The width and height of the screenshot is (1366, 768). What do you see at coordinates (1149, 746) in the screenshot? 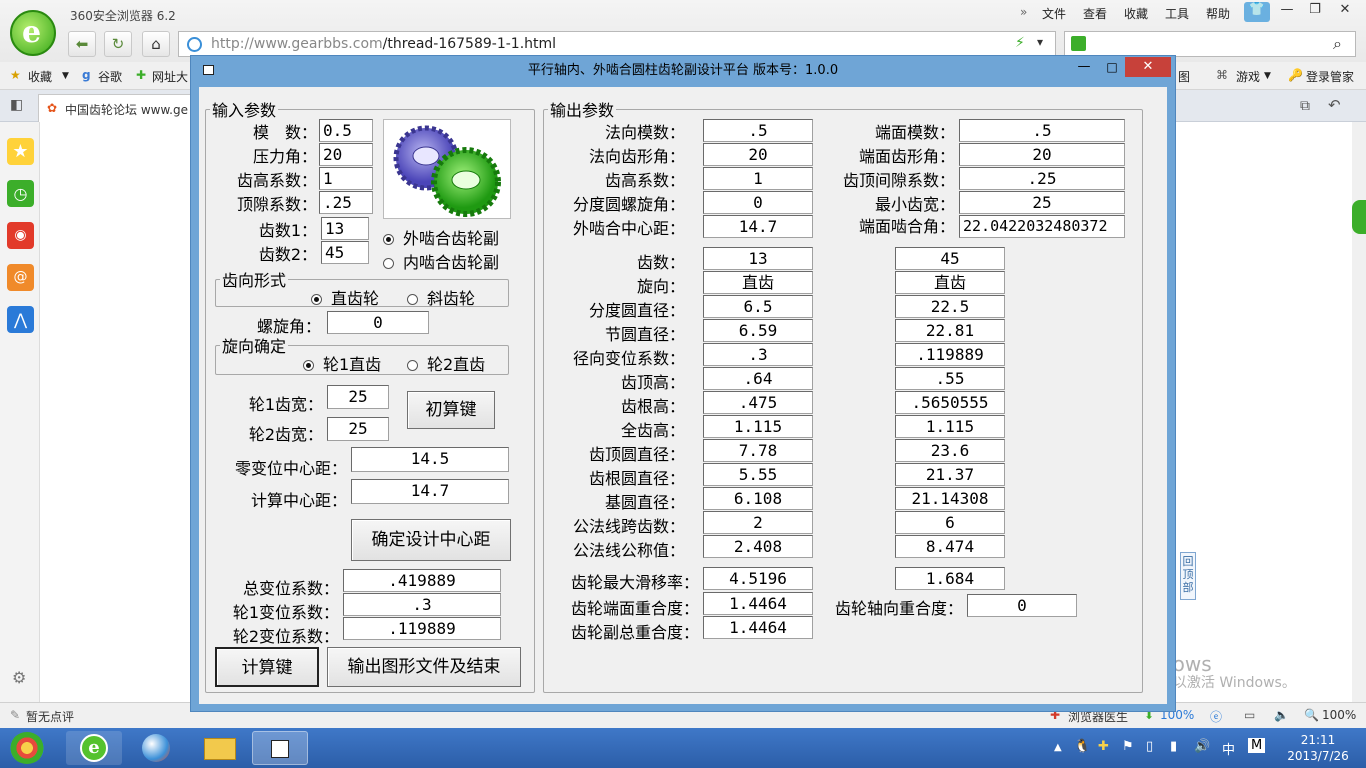
I see `phone-icon: ▯` at bounding box center [1149, 746].